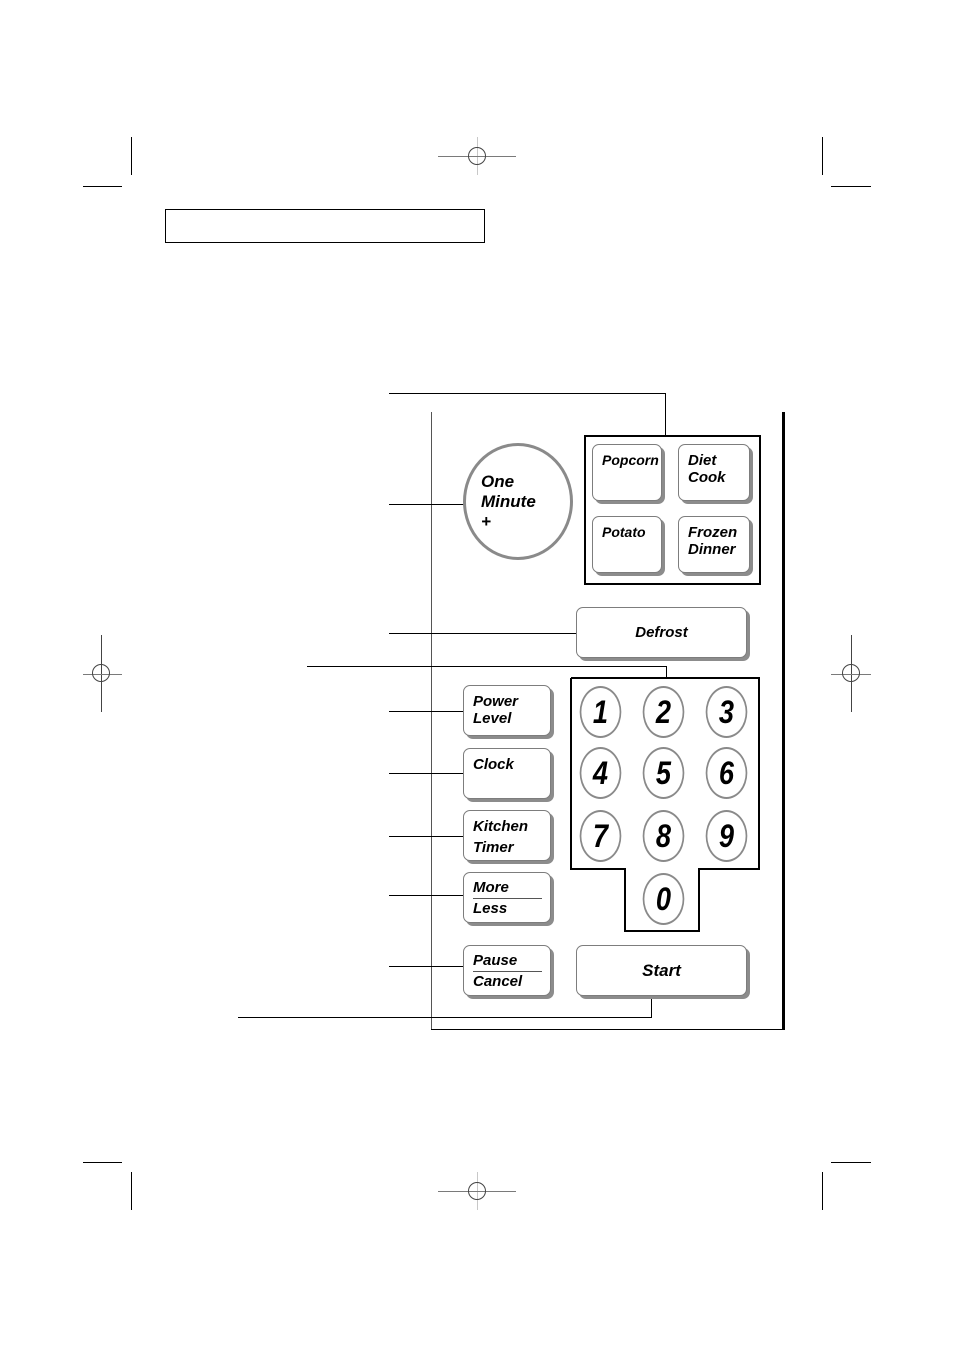  Describe the element at coordinates (600, 712) in the screenshot. I see `number-key-1: 1` at that location.